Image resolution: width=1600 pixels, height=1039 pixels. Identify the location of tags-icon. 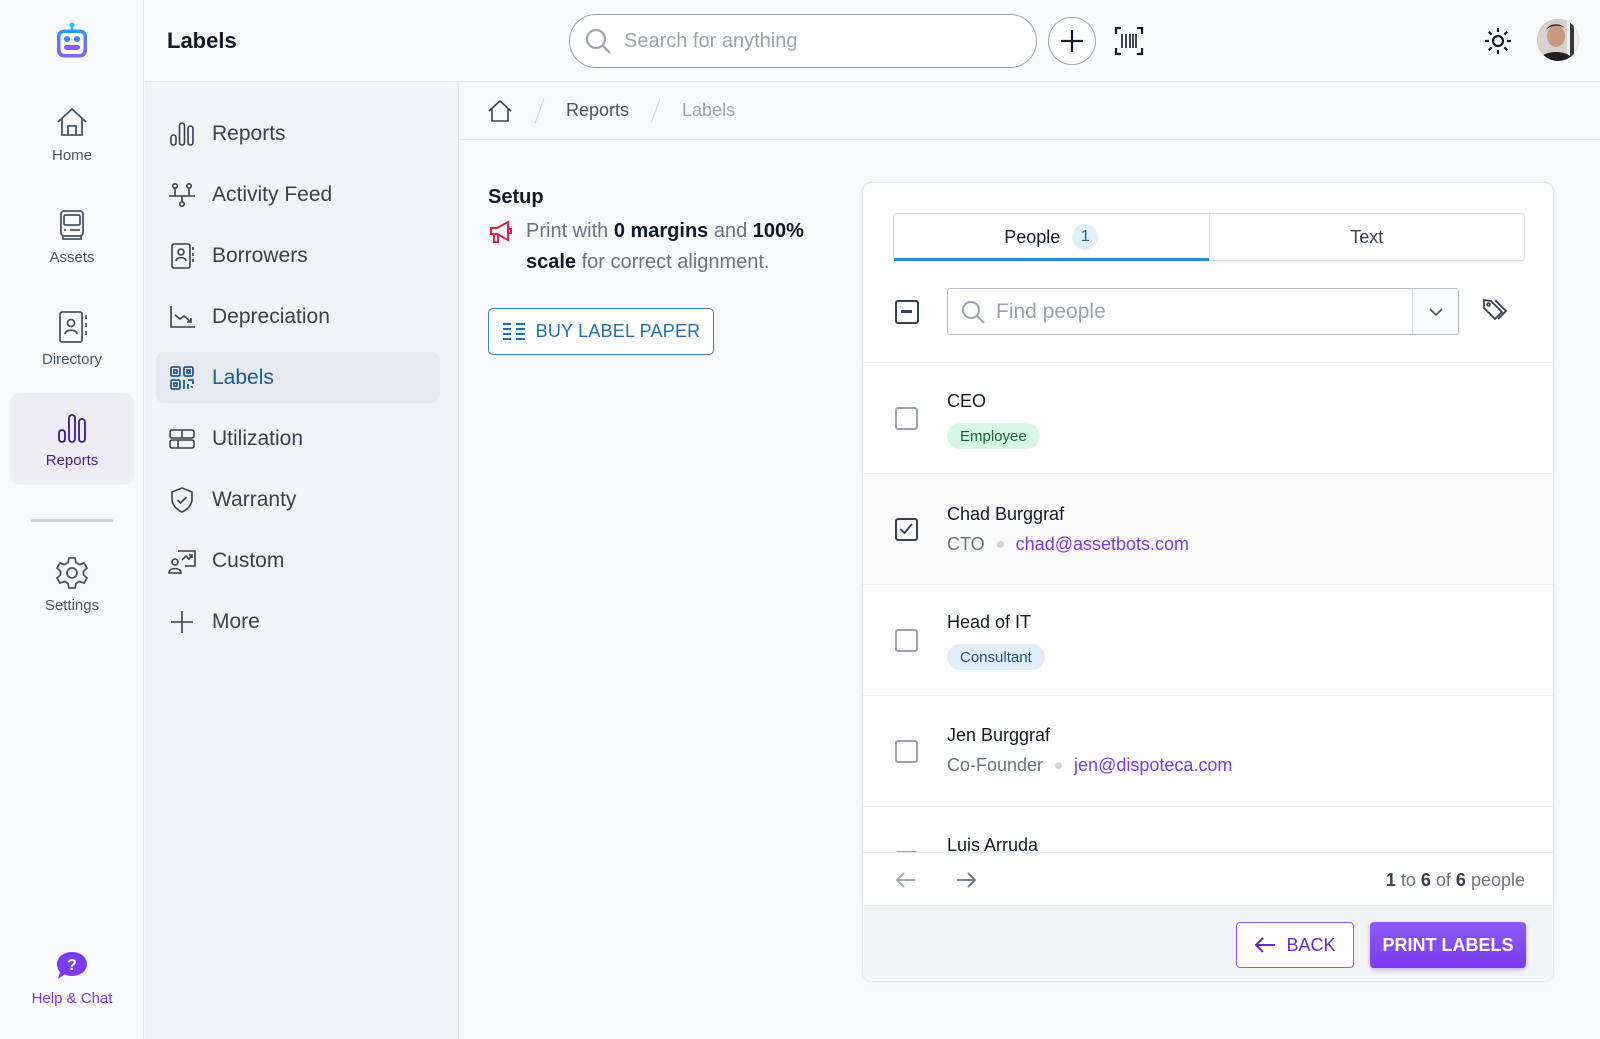
(1495, 309).